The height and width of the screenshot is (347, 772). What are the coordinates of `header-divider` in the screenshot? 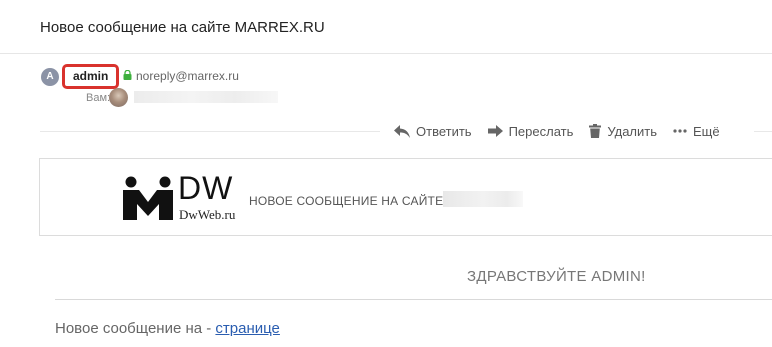 It's located at (210, 131).